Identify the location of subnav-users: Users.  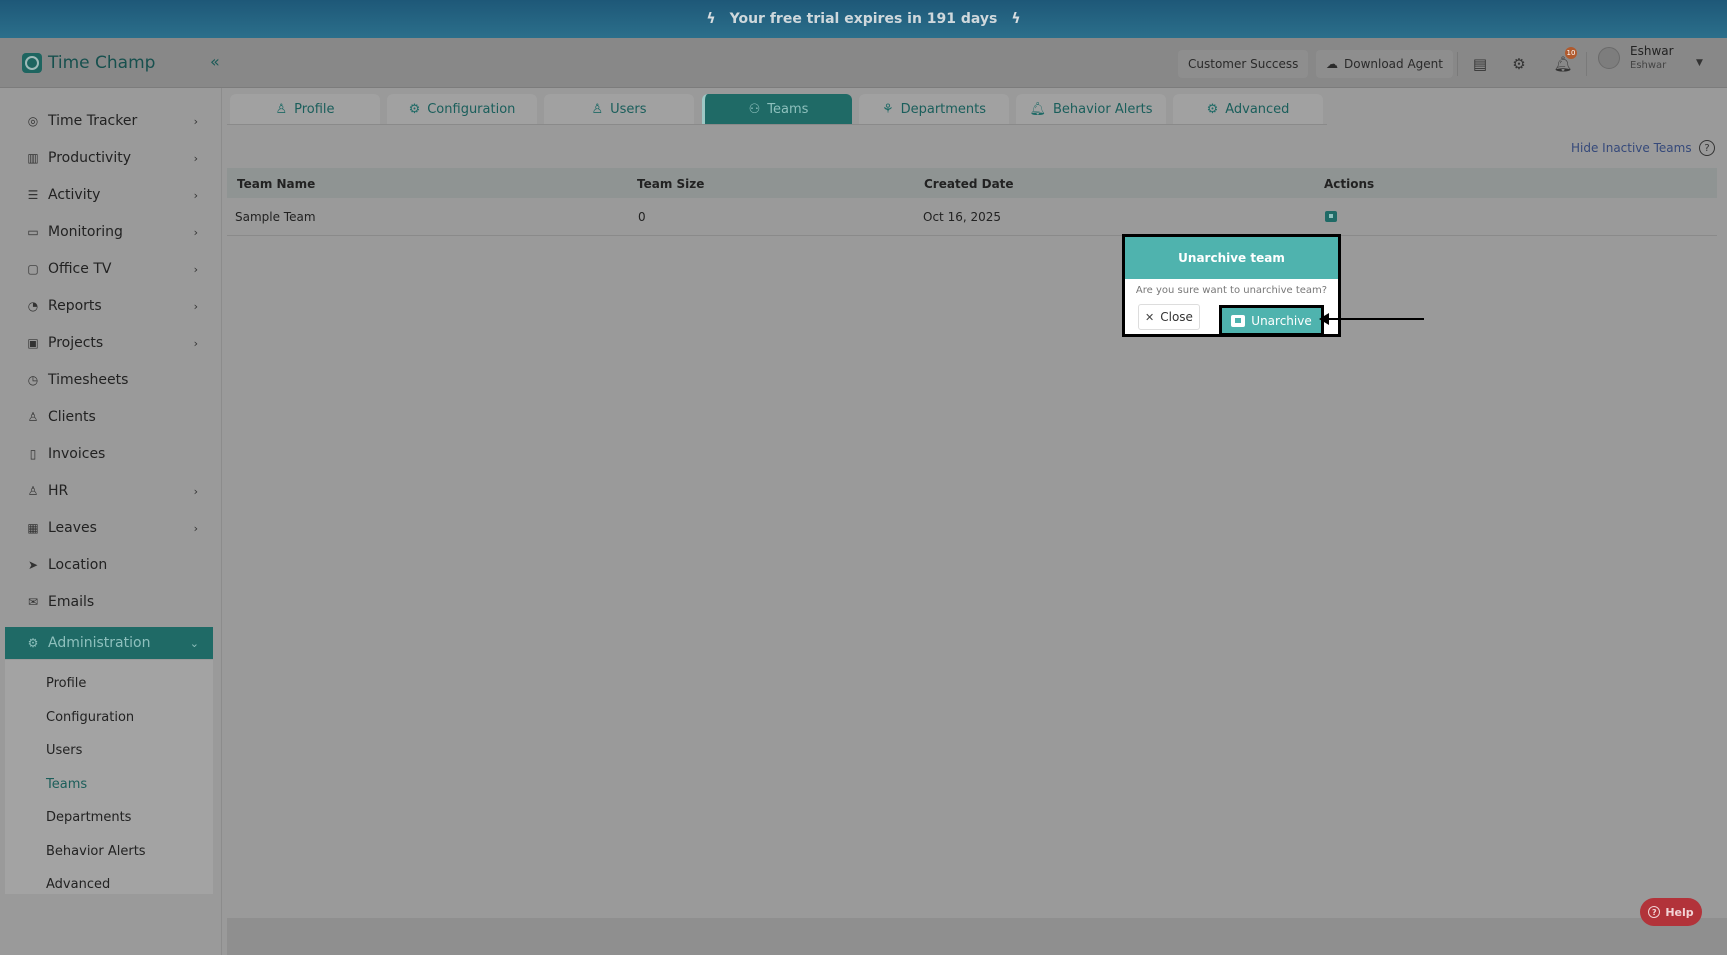
(64, 750).